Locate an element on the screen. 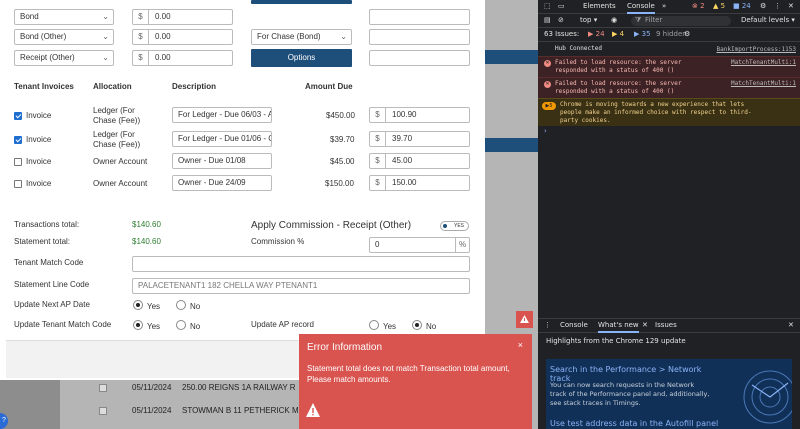 The width and height of the screenshot is (800, 429). message-count-icon: ■ 24 is located at coordinates (742, 6).